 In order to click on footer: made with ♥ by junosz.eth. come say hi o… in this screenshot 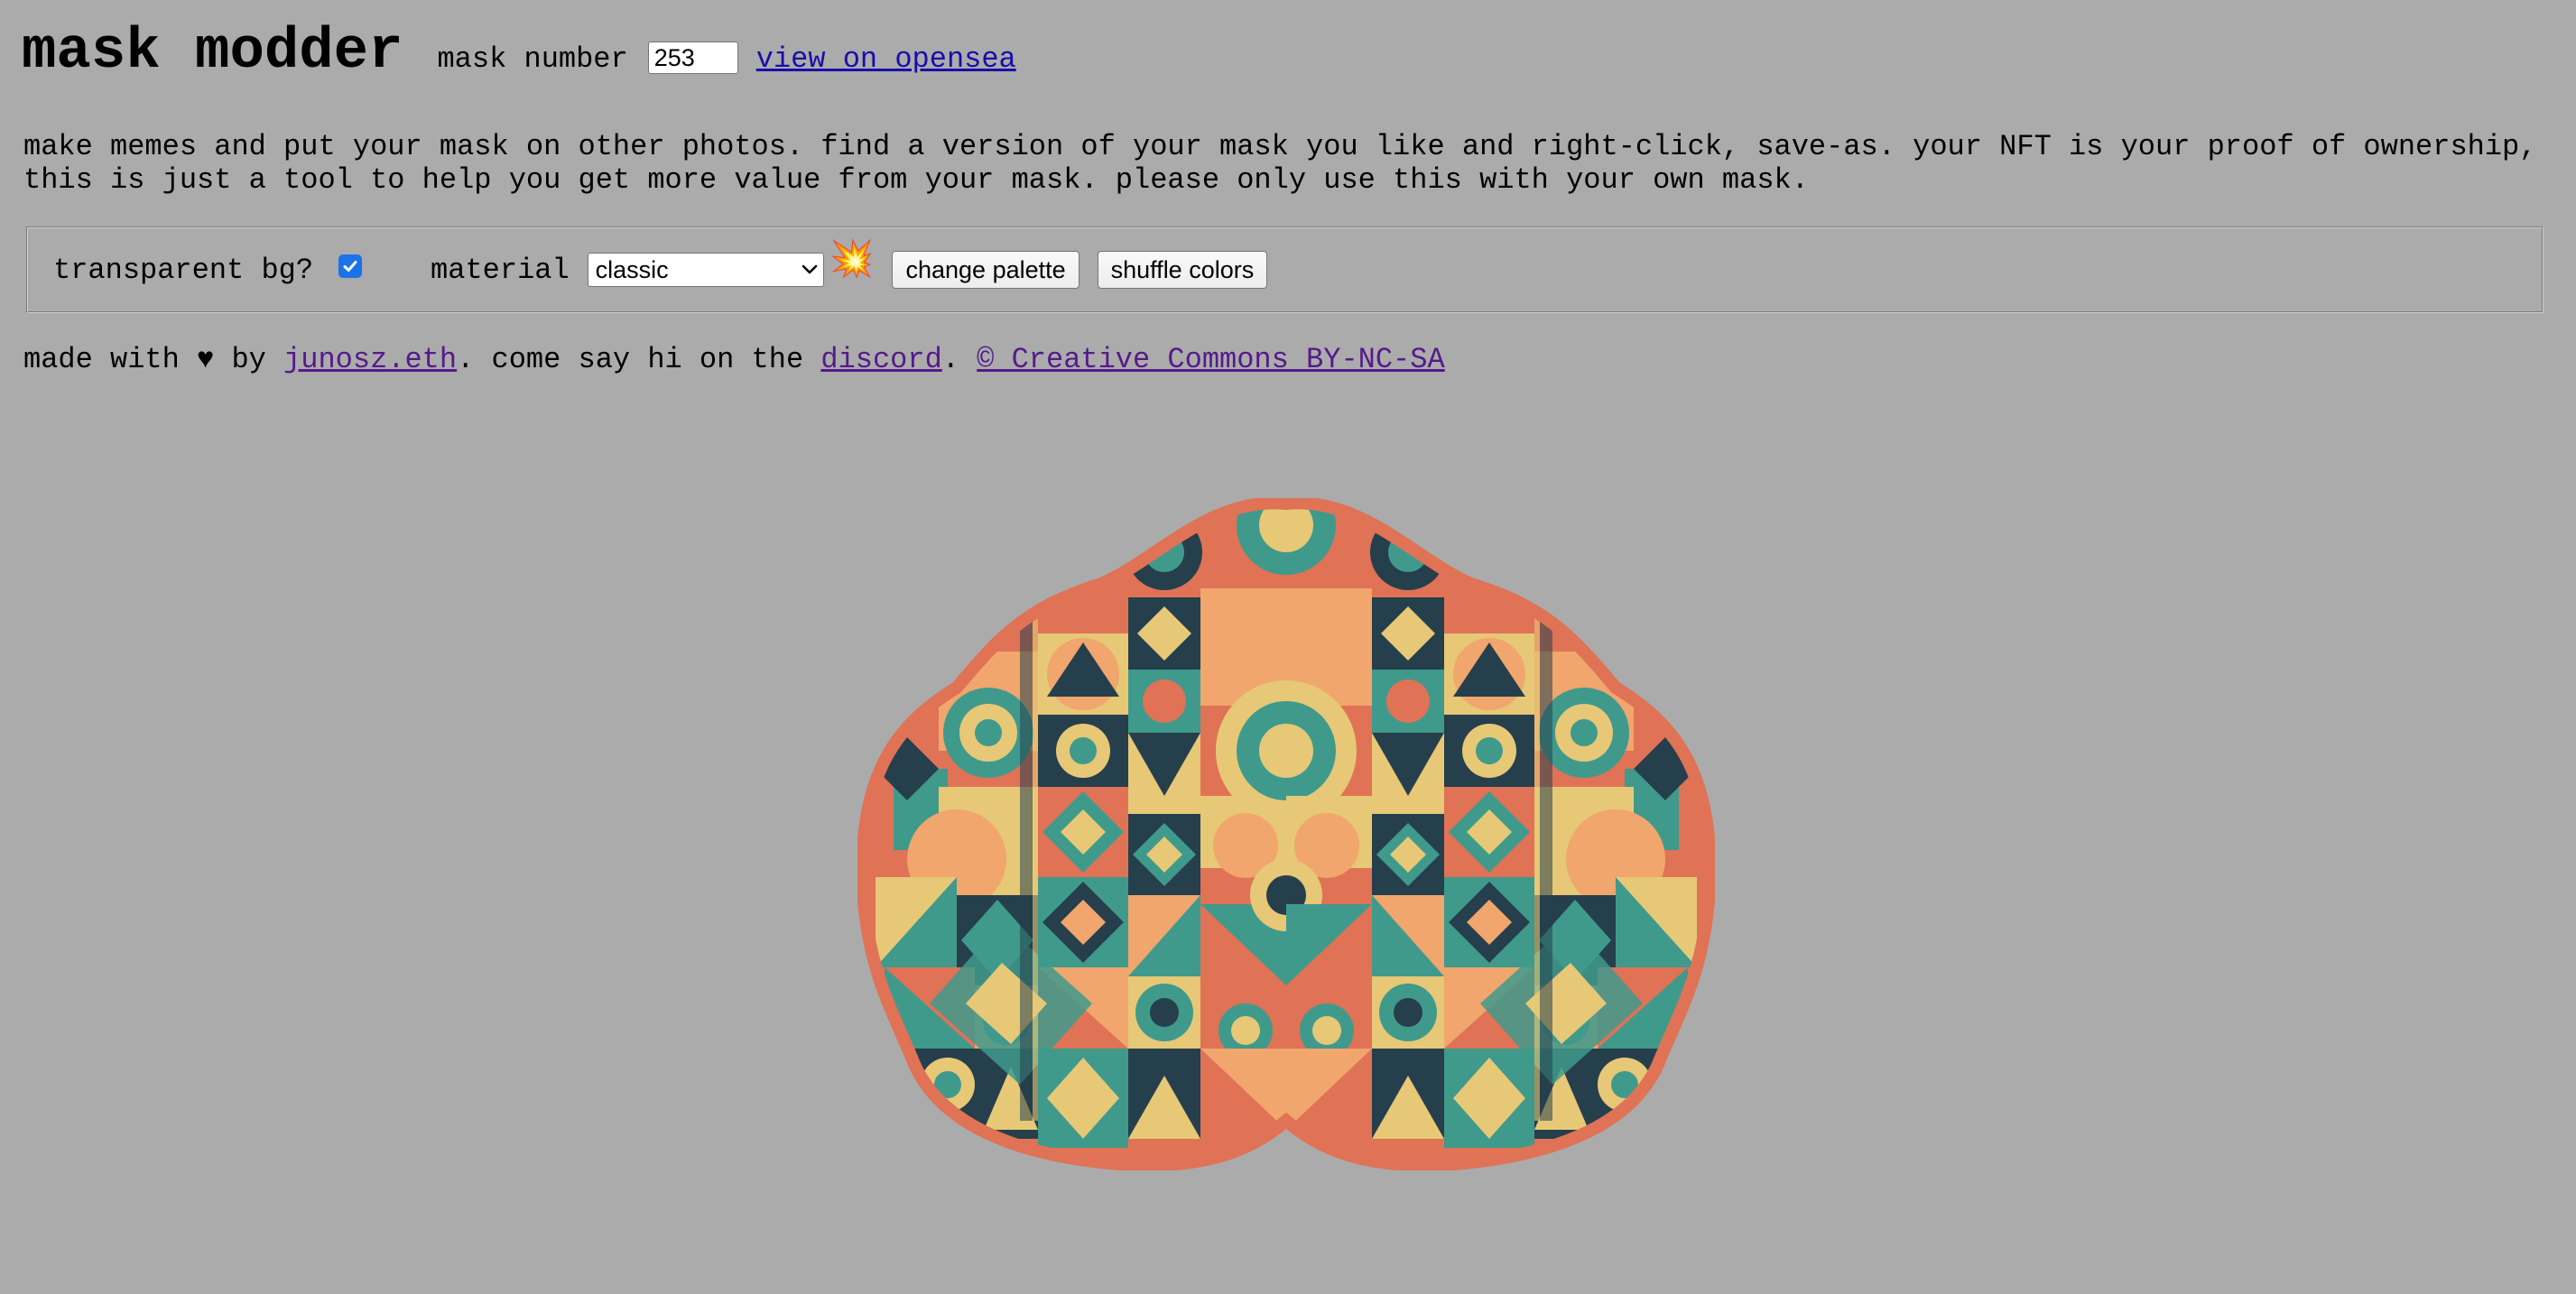, I will do `click(734, 359)`.